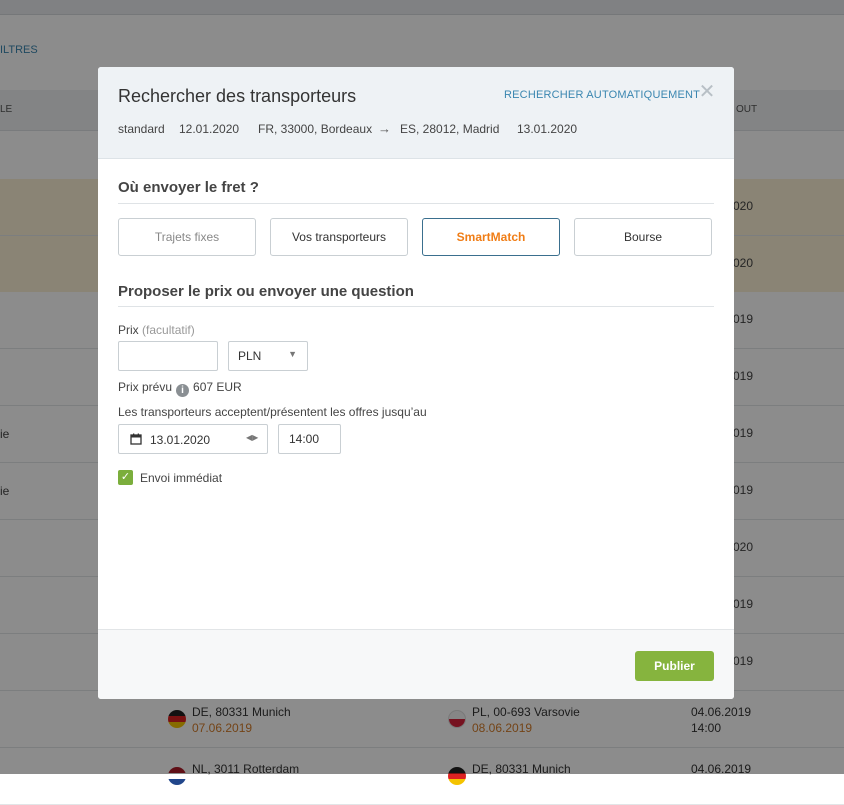 This screenshot has width=844, height=805. Describe the element at coordinates (125, 477) in the screenshot. I see `immediate-send-checkbox: ✓` at that location.